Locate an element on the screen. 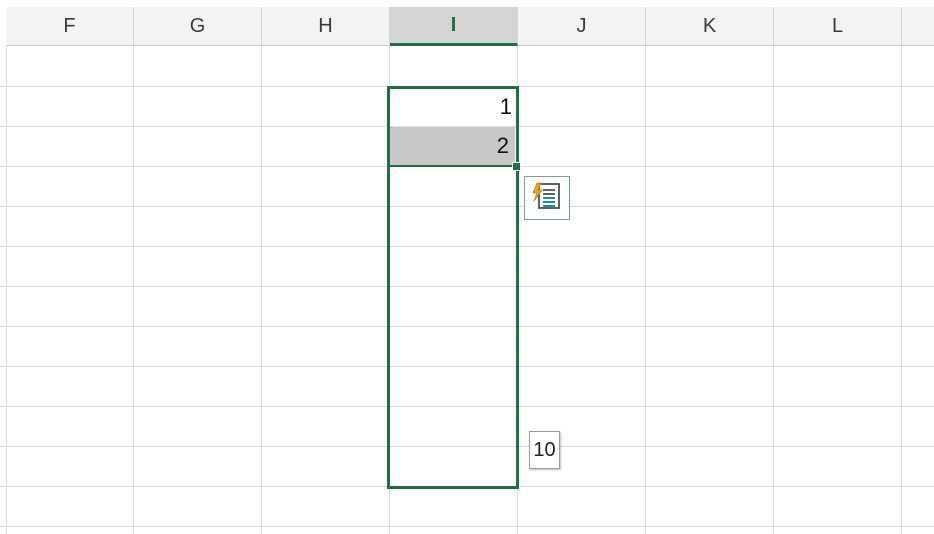 The image size is (934, 534). column-header-i: I is located at coordinates (454, 26).